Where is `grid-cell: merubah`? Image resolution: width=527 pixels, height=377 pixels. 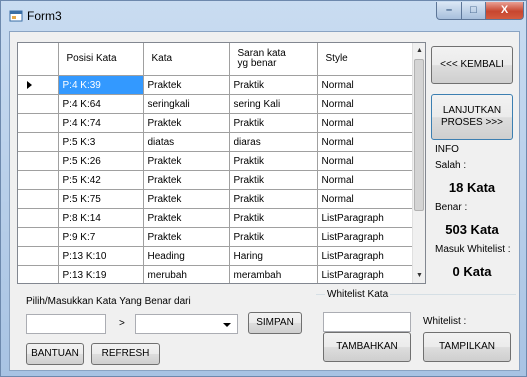 grid-cell: merubah is located at coordinates (186, 274).